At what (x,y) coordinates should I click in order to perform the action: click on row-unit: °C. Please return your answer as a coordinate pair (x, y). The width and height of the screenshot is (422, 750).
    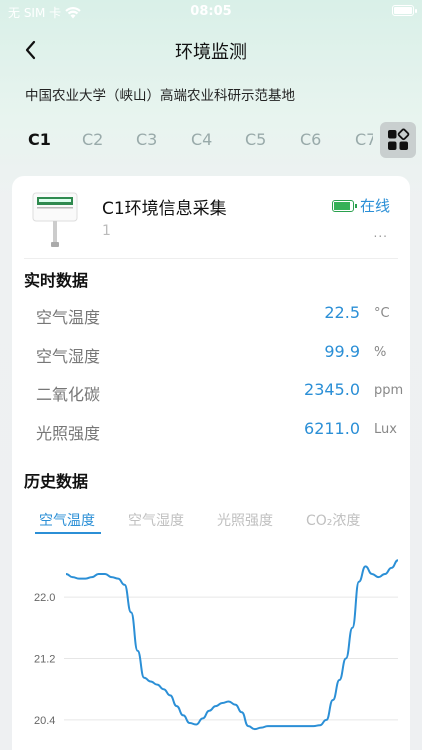
    Looking at the image, I should click on (382, 313).